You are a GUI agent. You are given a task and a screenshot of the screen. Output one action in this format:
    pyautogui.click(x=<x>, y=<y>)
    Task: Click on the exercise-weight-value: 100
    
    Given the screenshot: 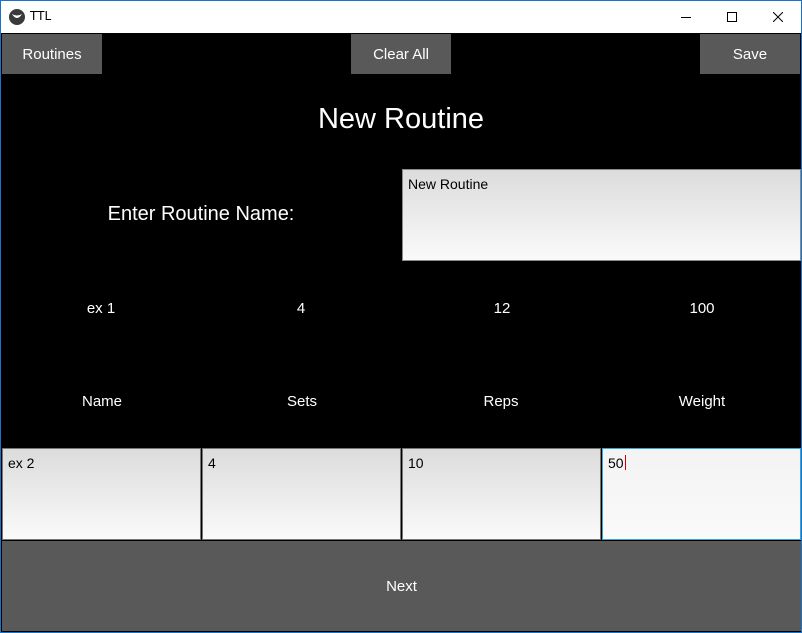 What is the action you would take?
    pyautogui.click(x=702, y=308)
    